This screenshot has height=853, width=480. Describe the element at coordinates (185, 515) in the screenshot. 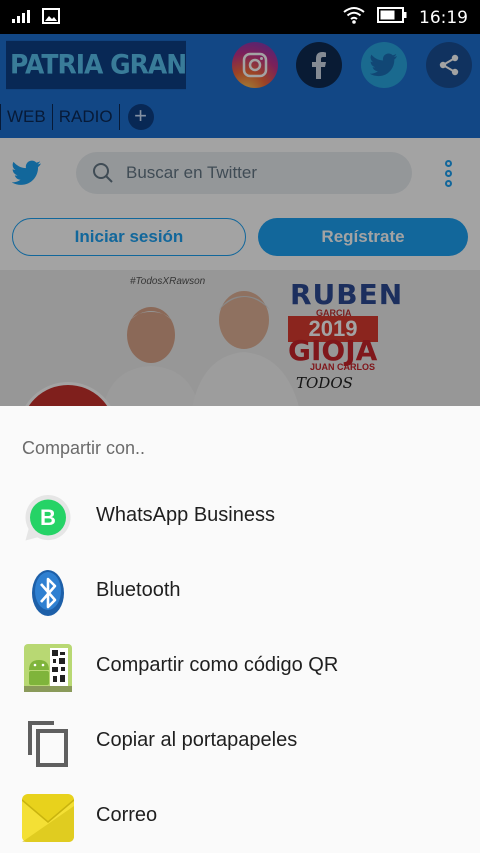

I see `share-option-label: WhatsApp Business` at that location.